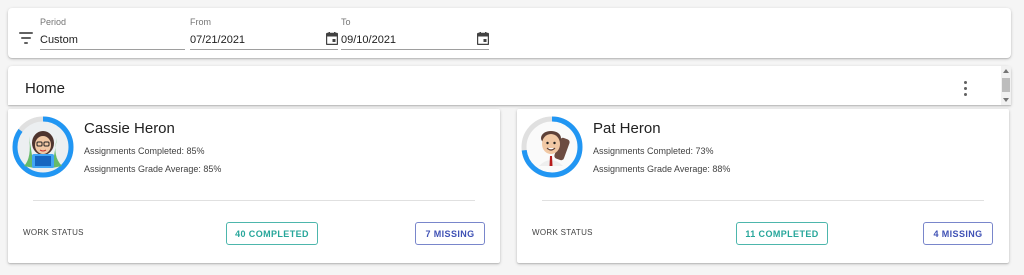 This screenshot has height=275, width=1024. Describe the element at coordinates (450, 233) in the screenshot. I see `missing-button: 7 MISSING` at that location.